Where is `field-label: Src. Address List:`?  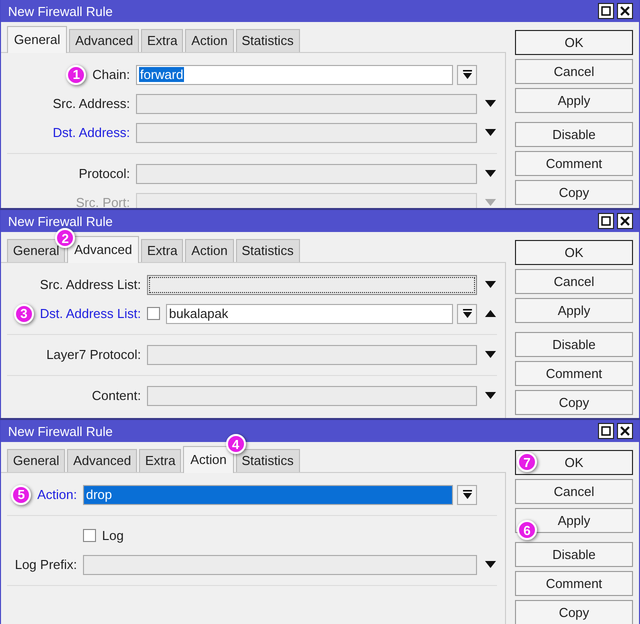 field-label: Src. Address List: is located at coordinates (90, 284).